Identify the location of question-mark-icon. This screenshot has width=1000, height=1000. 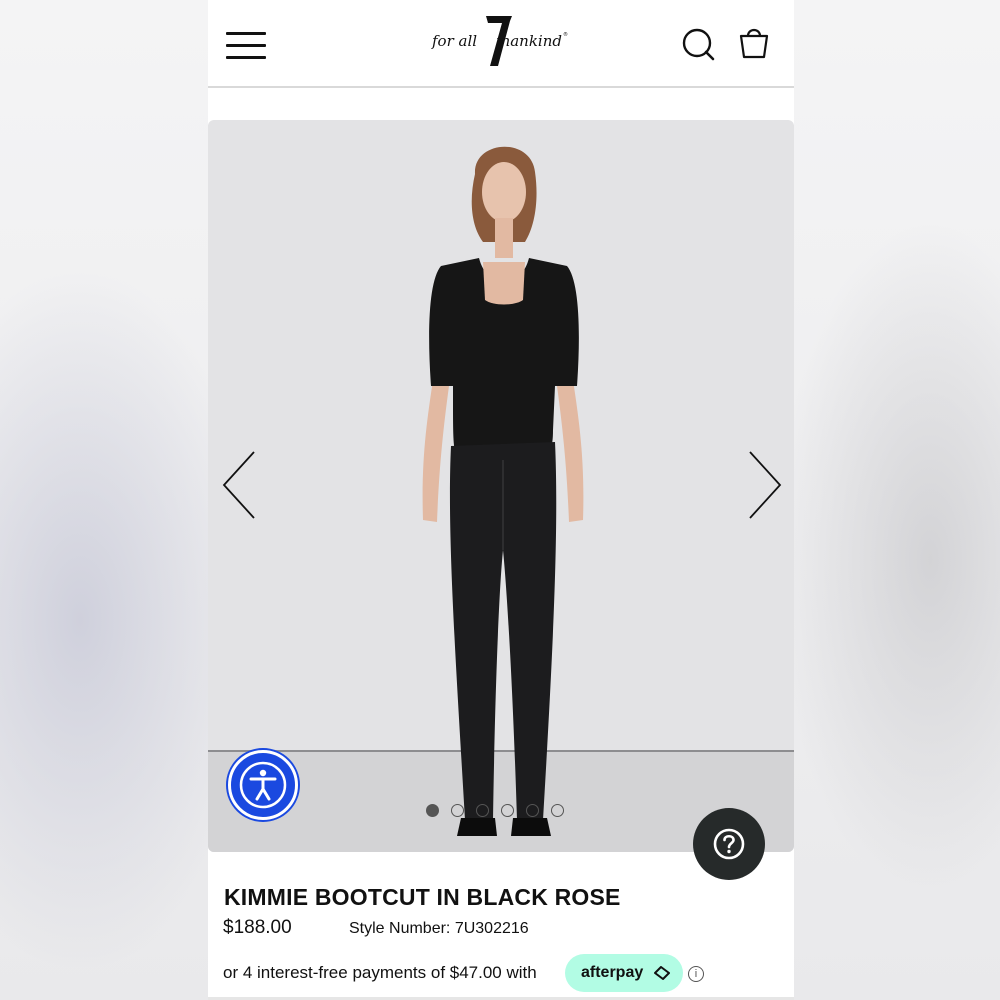
(729, 844).